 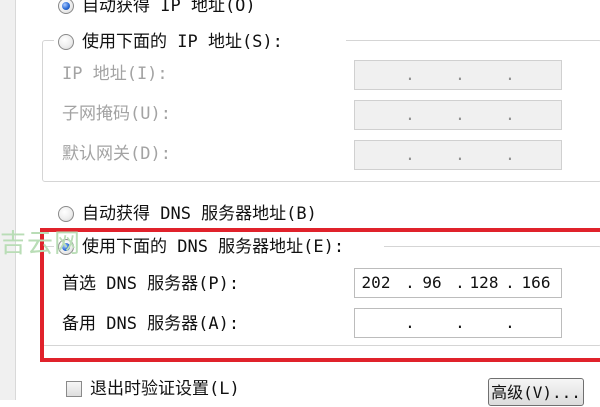 What do you see at coordinates (8, 200) in the screenshot?
I see `window-left-edge` at bounding box center [8, 200].